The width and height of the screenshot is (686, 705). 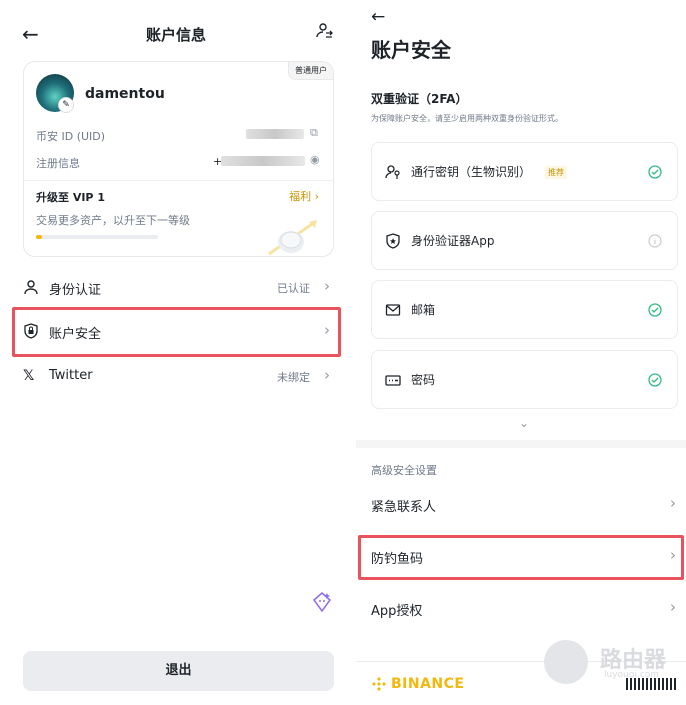 What do you see at coordinates (523, 610) in the screenshot?
I see `setting-app-authorization: App授权 ›` at bounding box center [523, 610].